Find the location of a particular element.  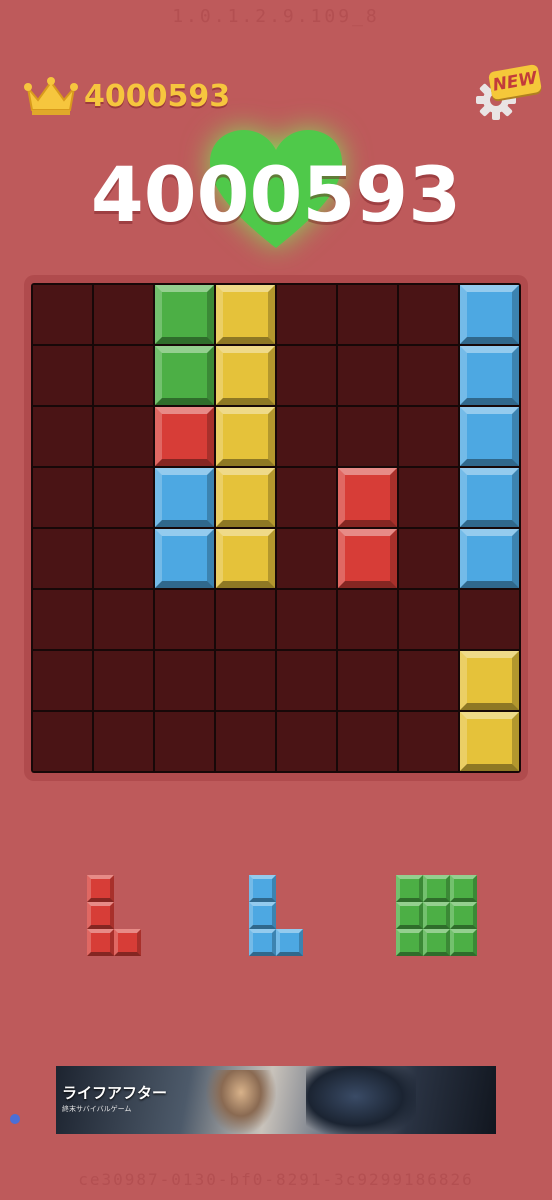

ad-monster-image is located at coordinates (361, 1100).